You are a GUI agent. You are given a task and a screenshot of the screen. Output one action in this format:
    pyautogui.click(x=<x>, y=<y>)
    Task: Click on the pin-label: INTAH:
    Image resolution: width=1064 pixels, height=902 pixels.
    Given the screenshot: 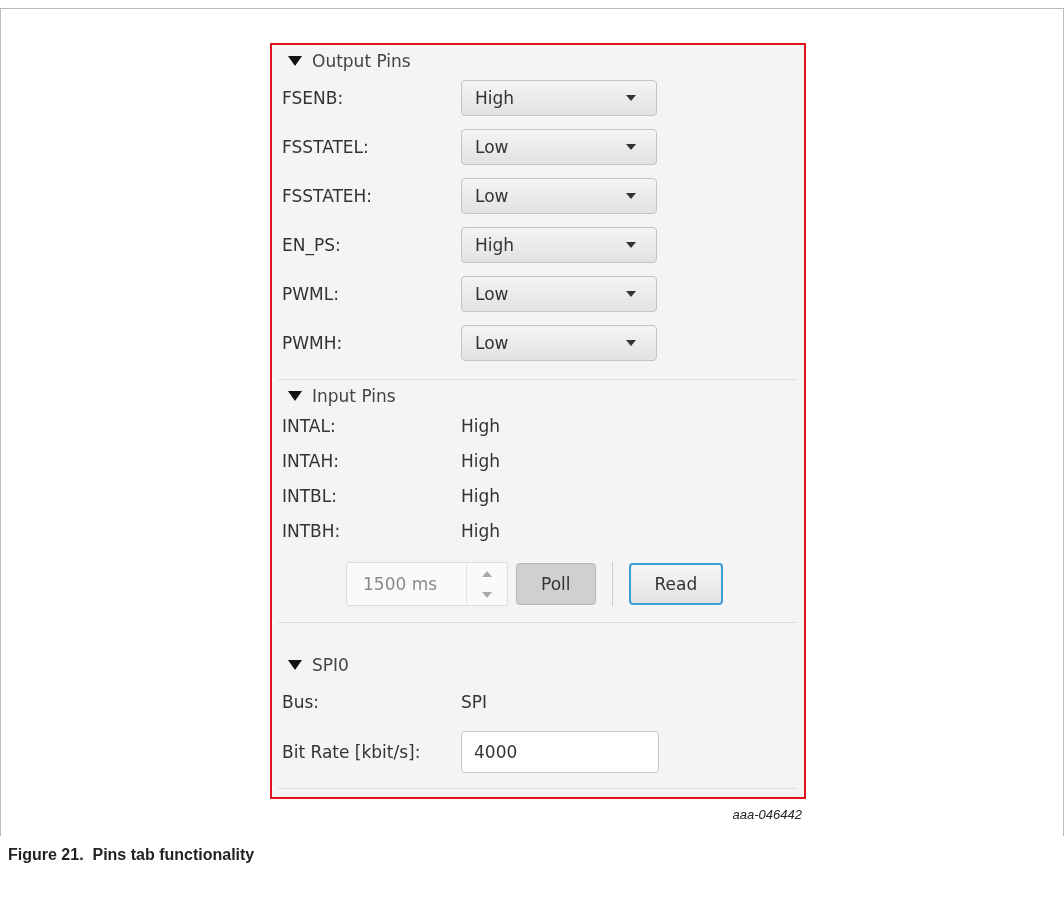 What is the action you would take?
    pyautogui.click(x=311, y=460)
    